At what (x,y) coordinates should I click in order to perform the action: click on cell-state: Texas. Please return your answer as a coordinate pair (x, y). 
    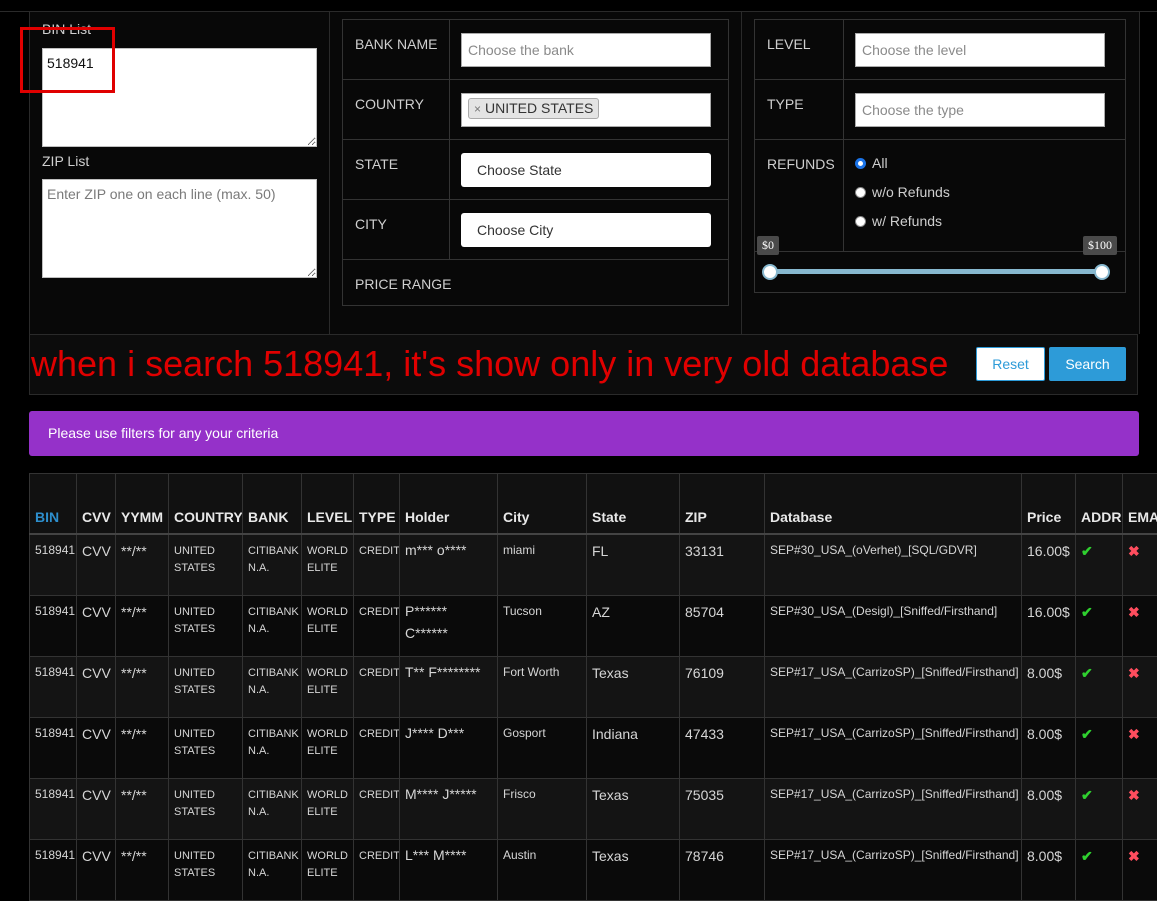
    Looking at the image, I should click on (633, 809).